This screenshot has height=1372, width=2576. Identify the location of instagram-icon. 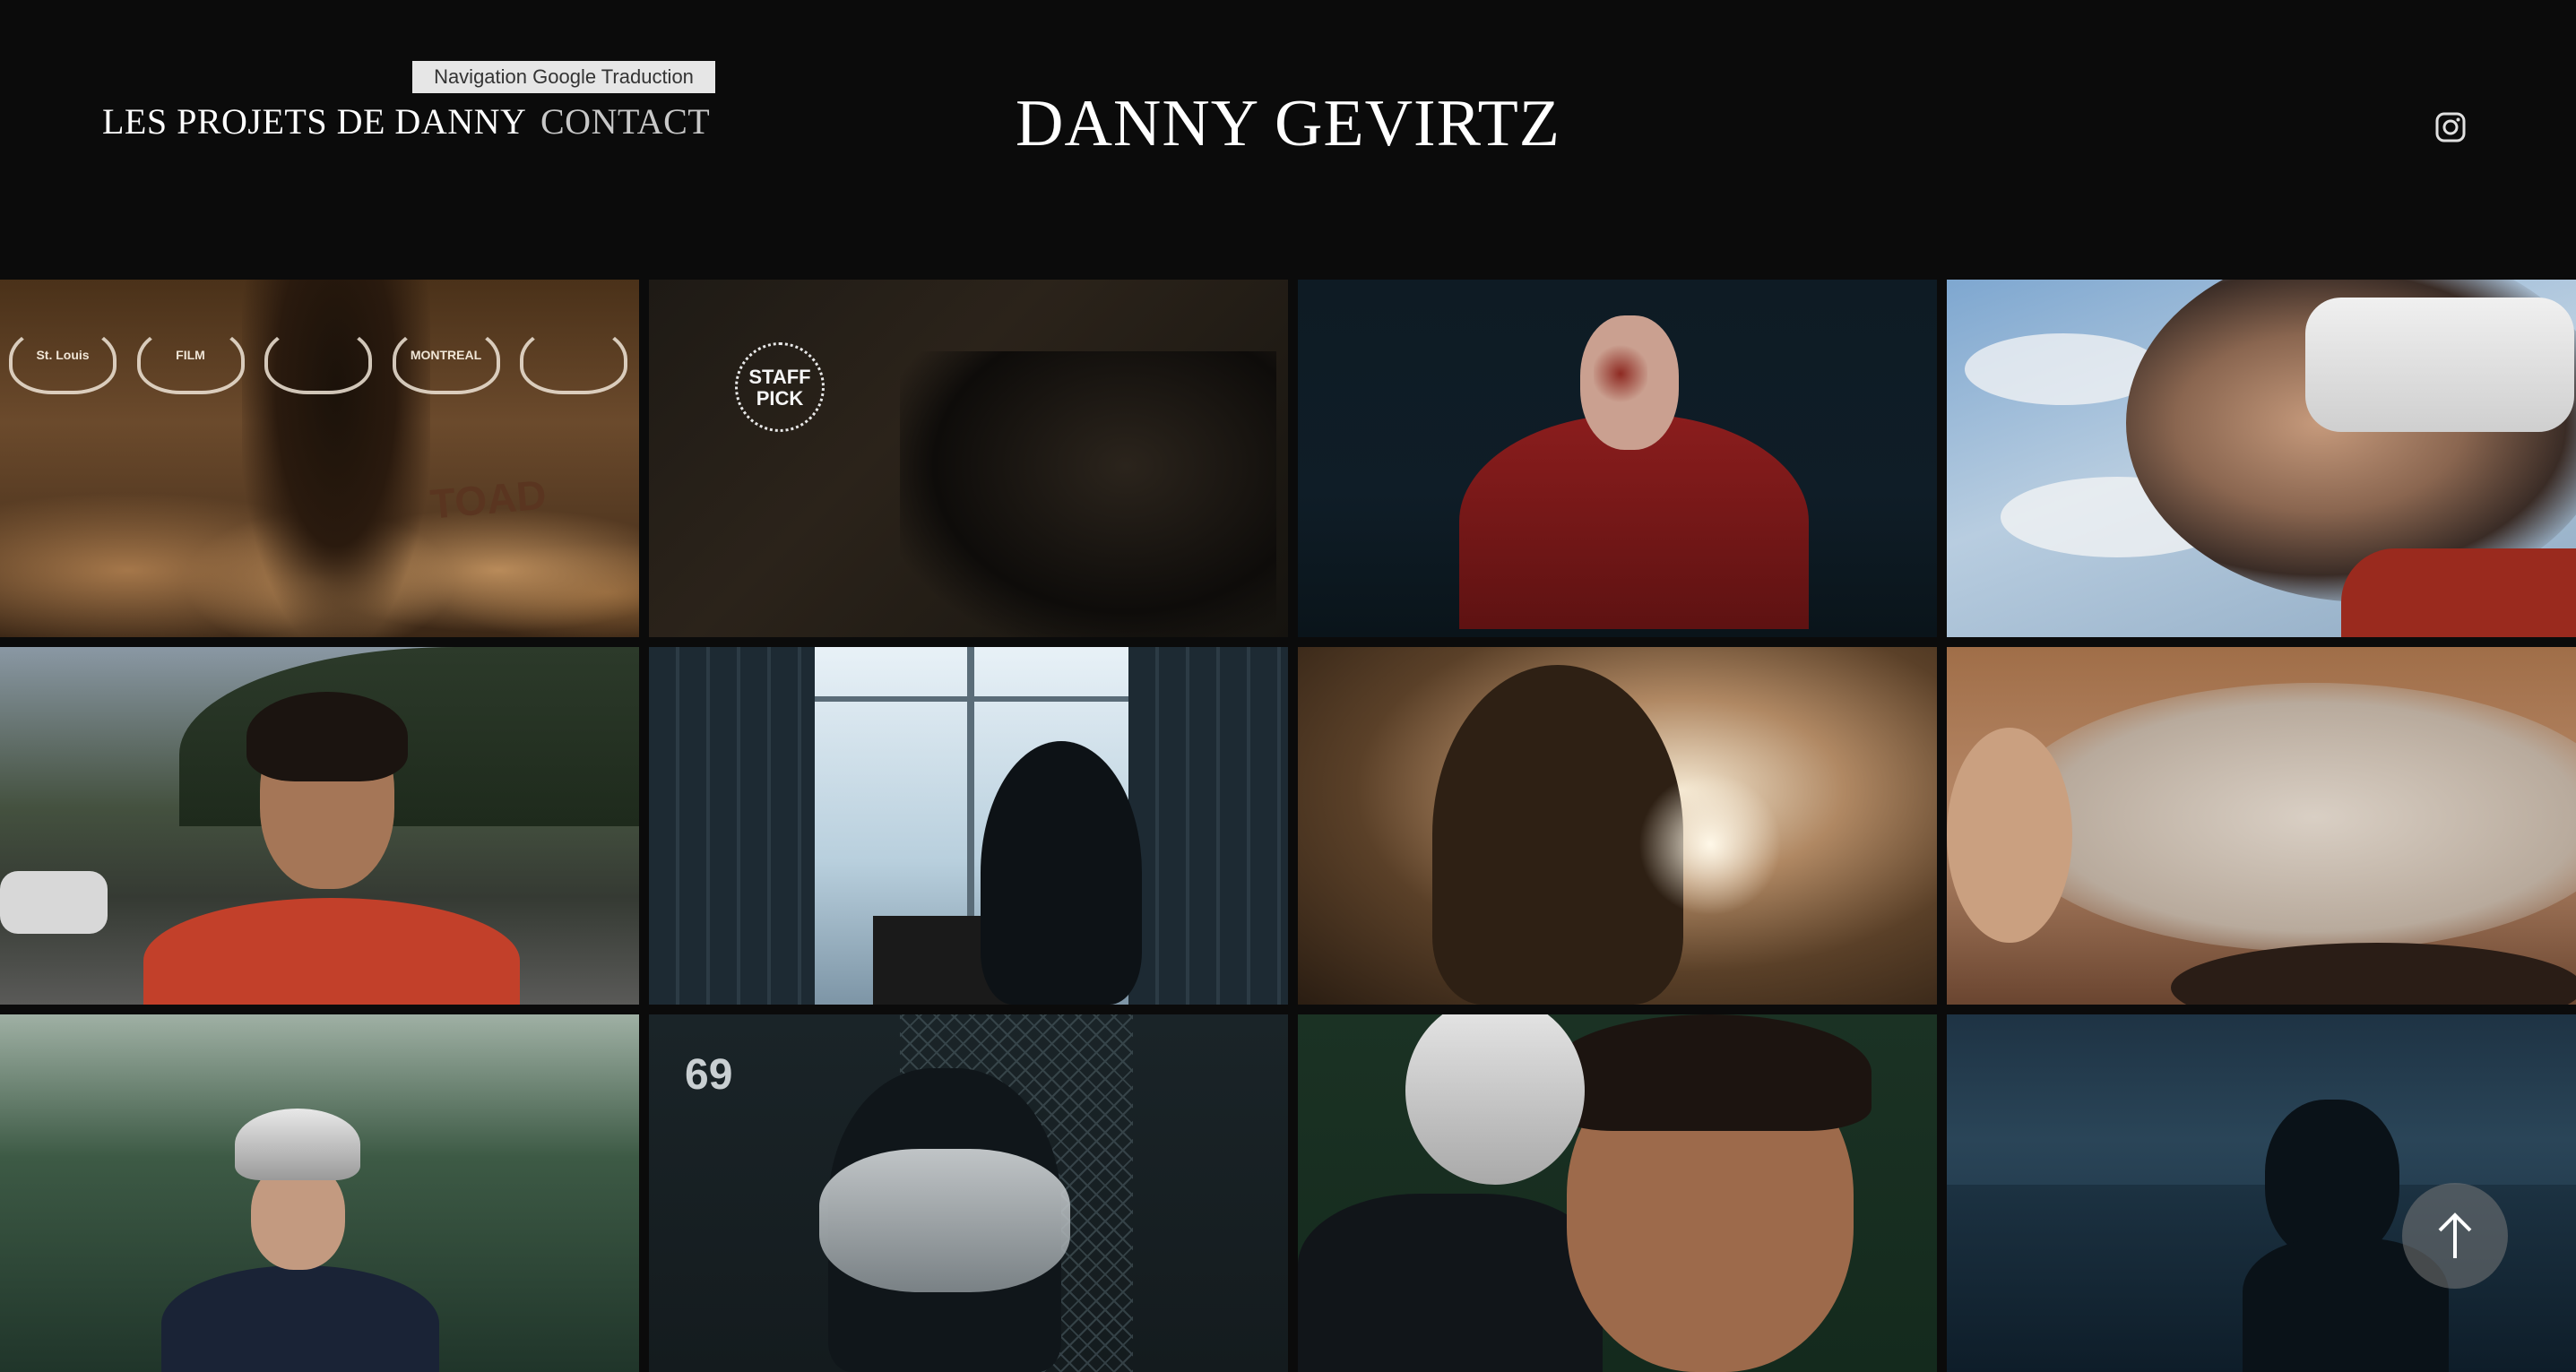
(2450, 127).